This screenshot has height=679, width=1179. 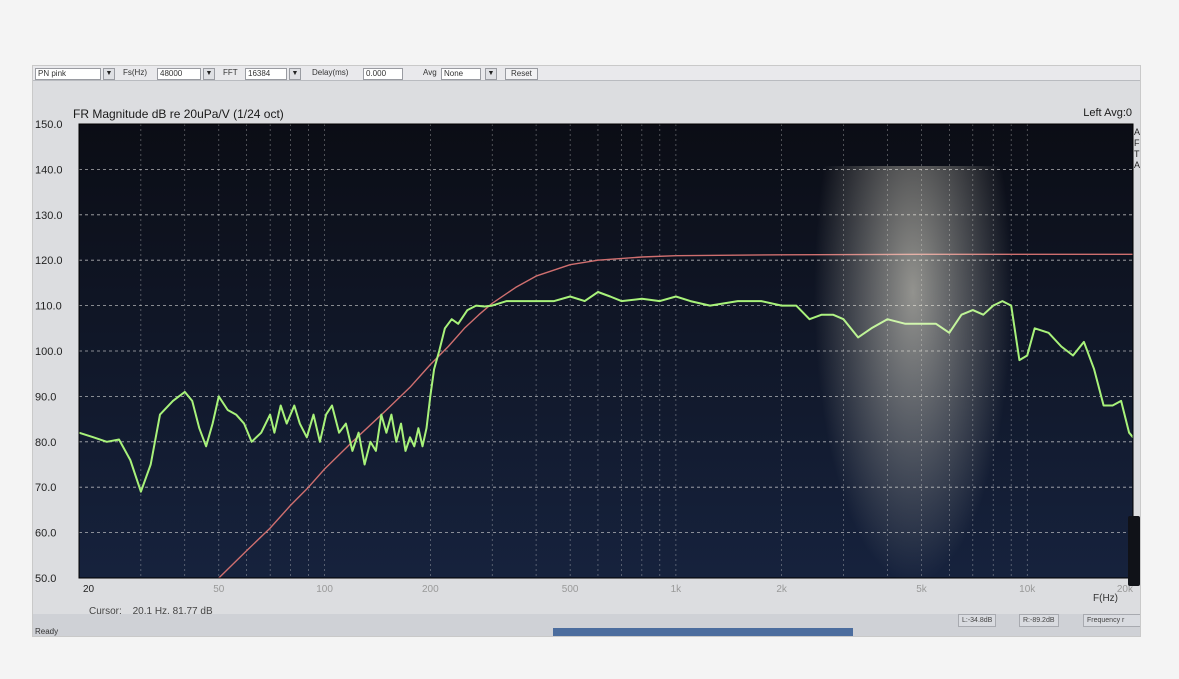 I want to click on y-tick-label: 90.0, so click(x=45, y=397).